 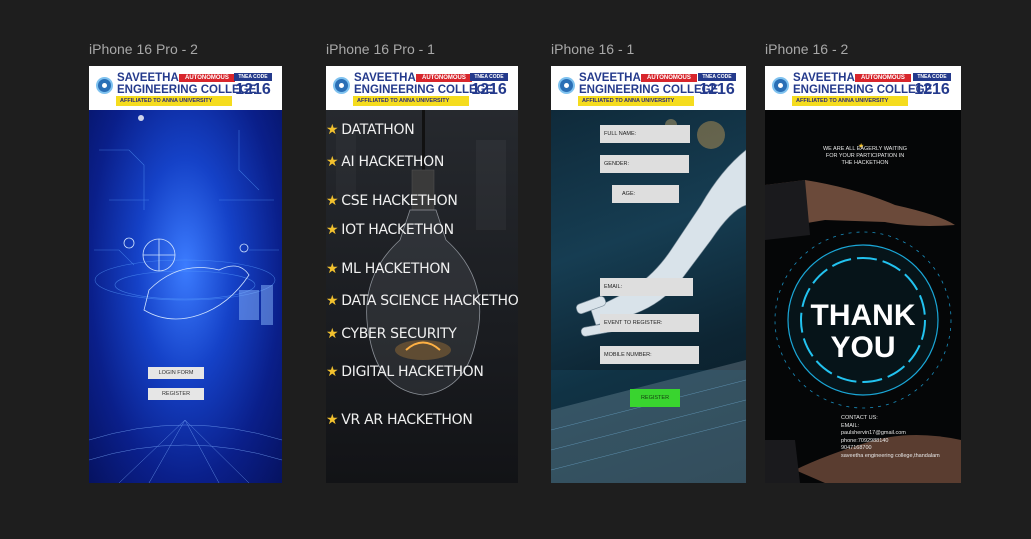 What do you see at coordinates (388, 269) in the screenshot?
I see `hackathon-item-ml: ★ ML HACKETHON` at bounding box center [388, 269].